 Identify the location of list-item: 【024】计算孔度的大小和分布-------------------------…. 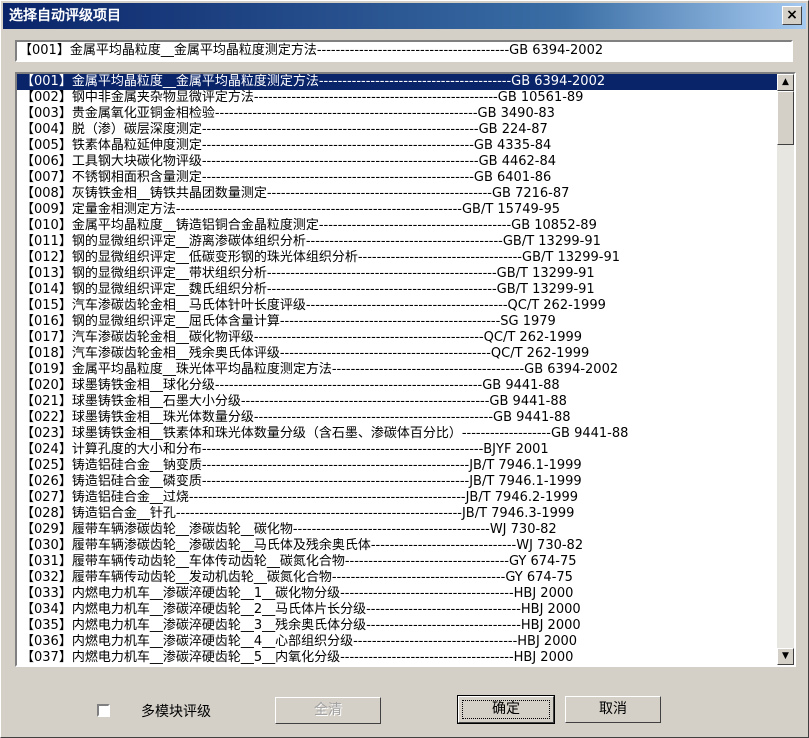
(397, 450).